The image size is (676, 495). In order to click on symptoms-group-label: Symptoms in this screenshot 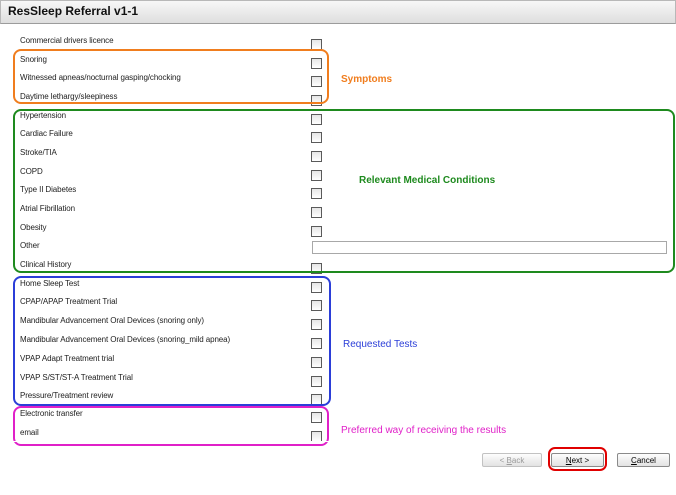, I will do `click(367, 79)`.